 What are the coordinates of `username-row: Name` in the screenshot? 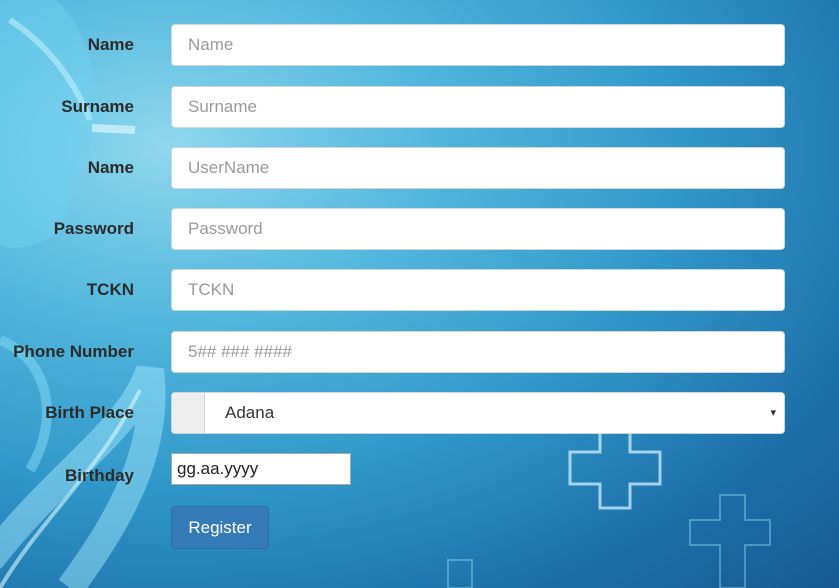 It's located at (419, 168).